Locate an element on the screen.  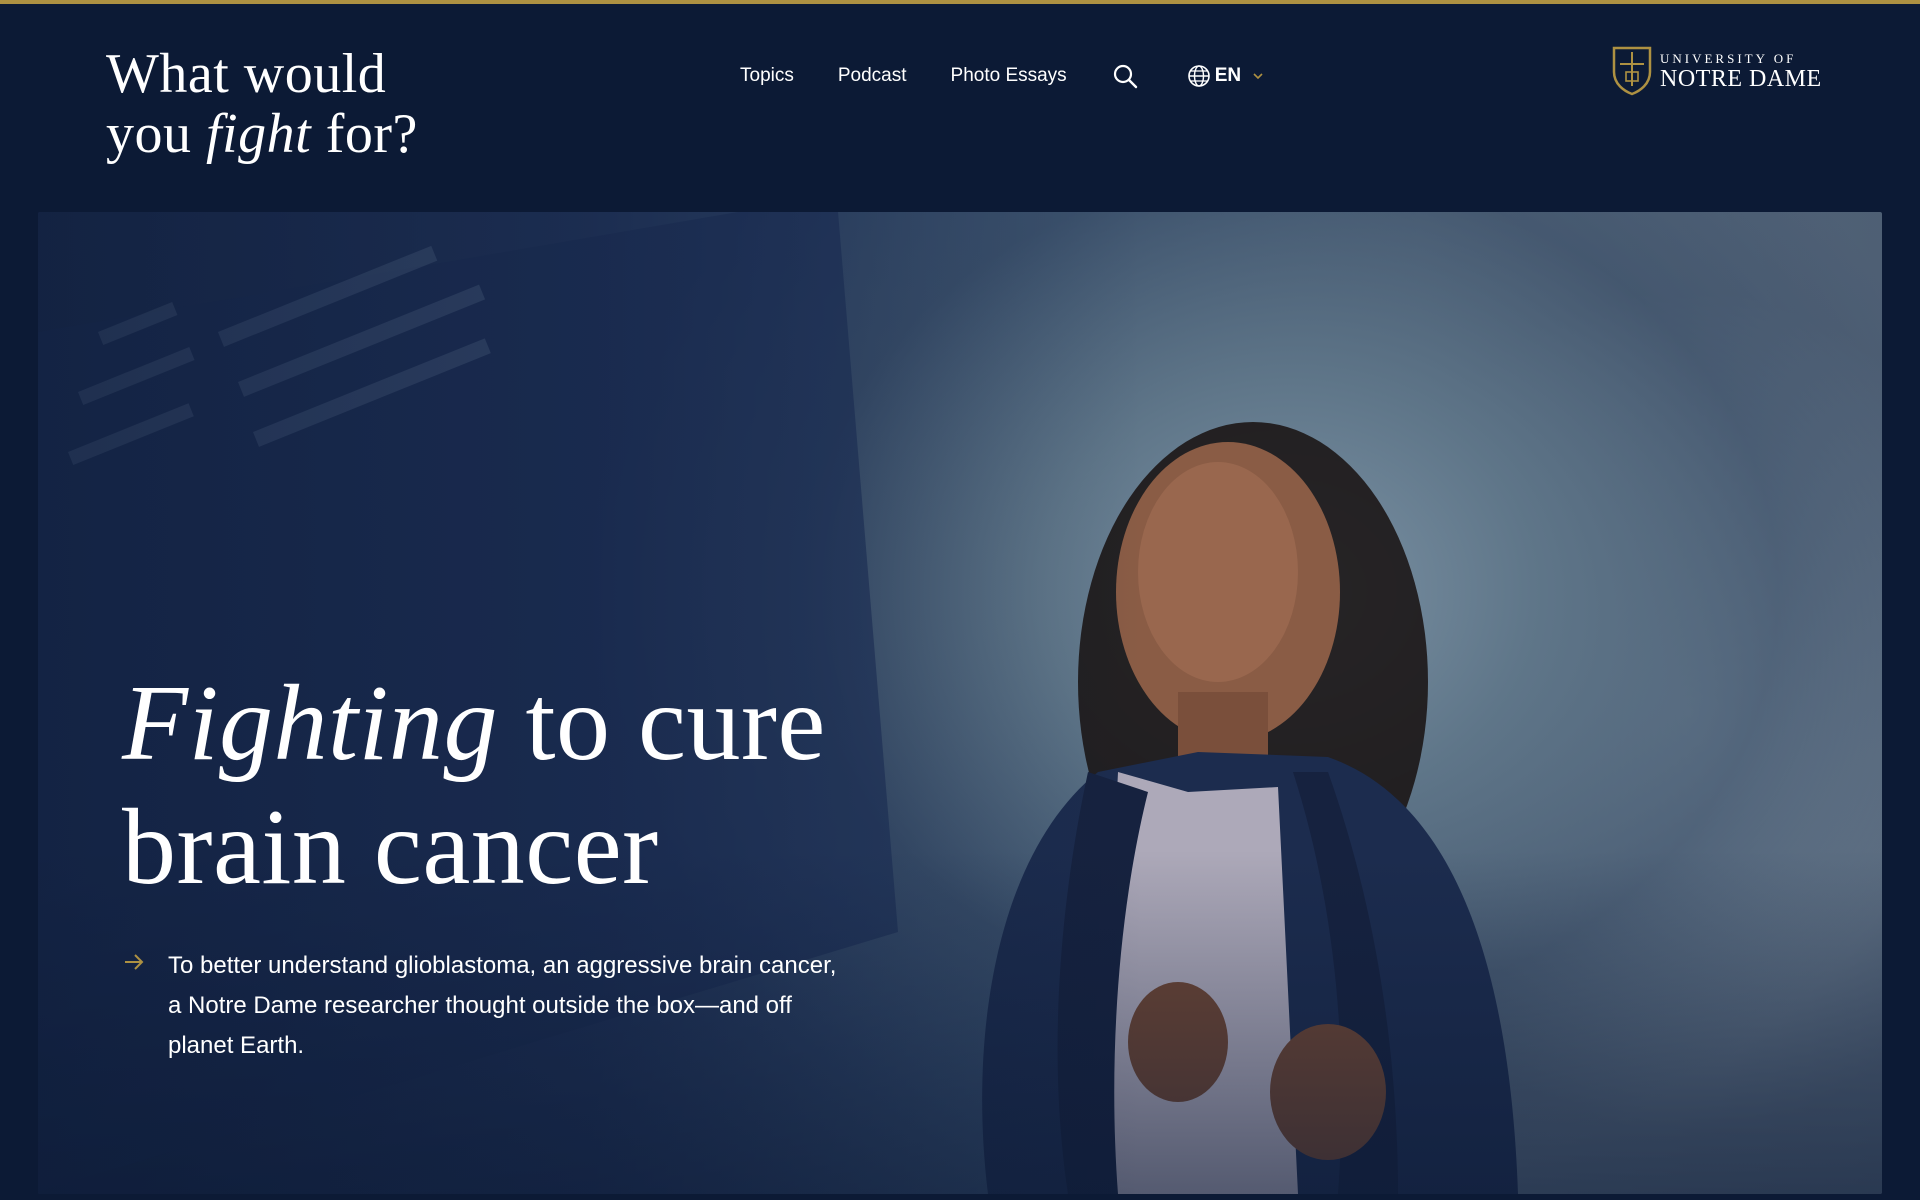
headline-rest: to cure is located at coordinates (662, 723).